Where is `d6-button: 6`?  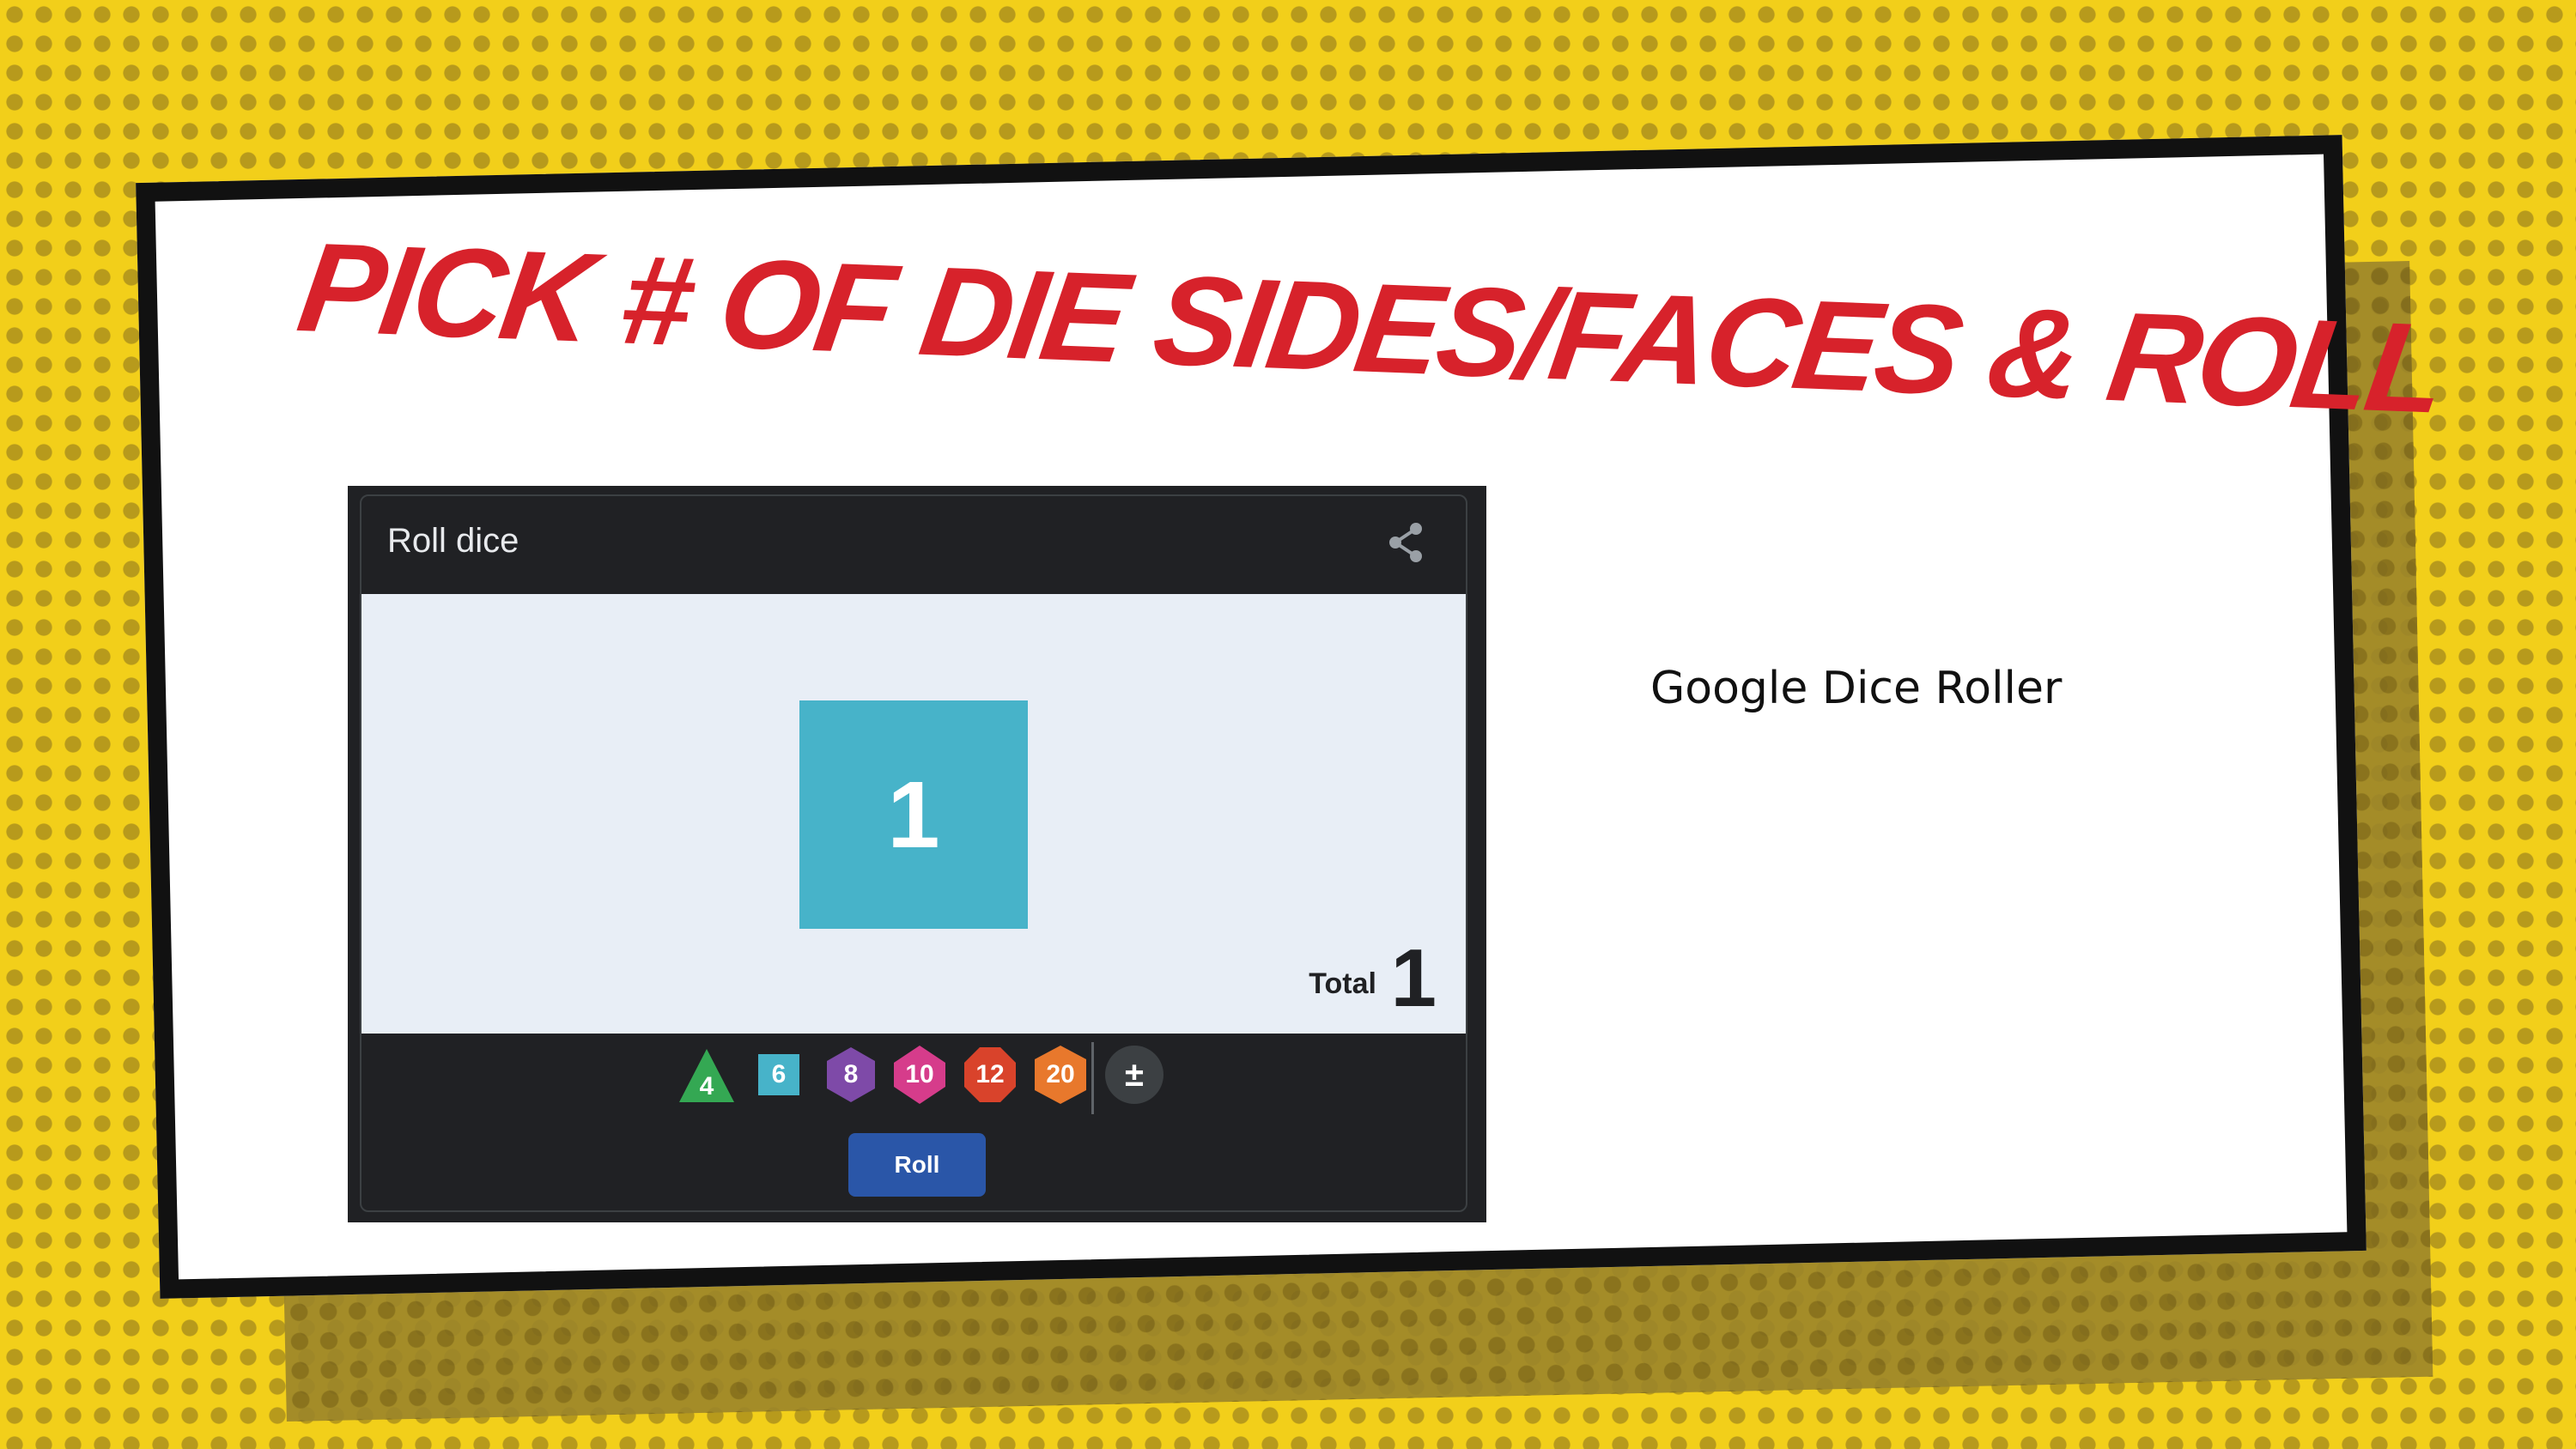
d6-button: 6 is located at coordinates (779, 1074).